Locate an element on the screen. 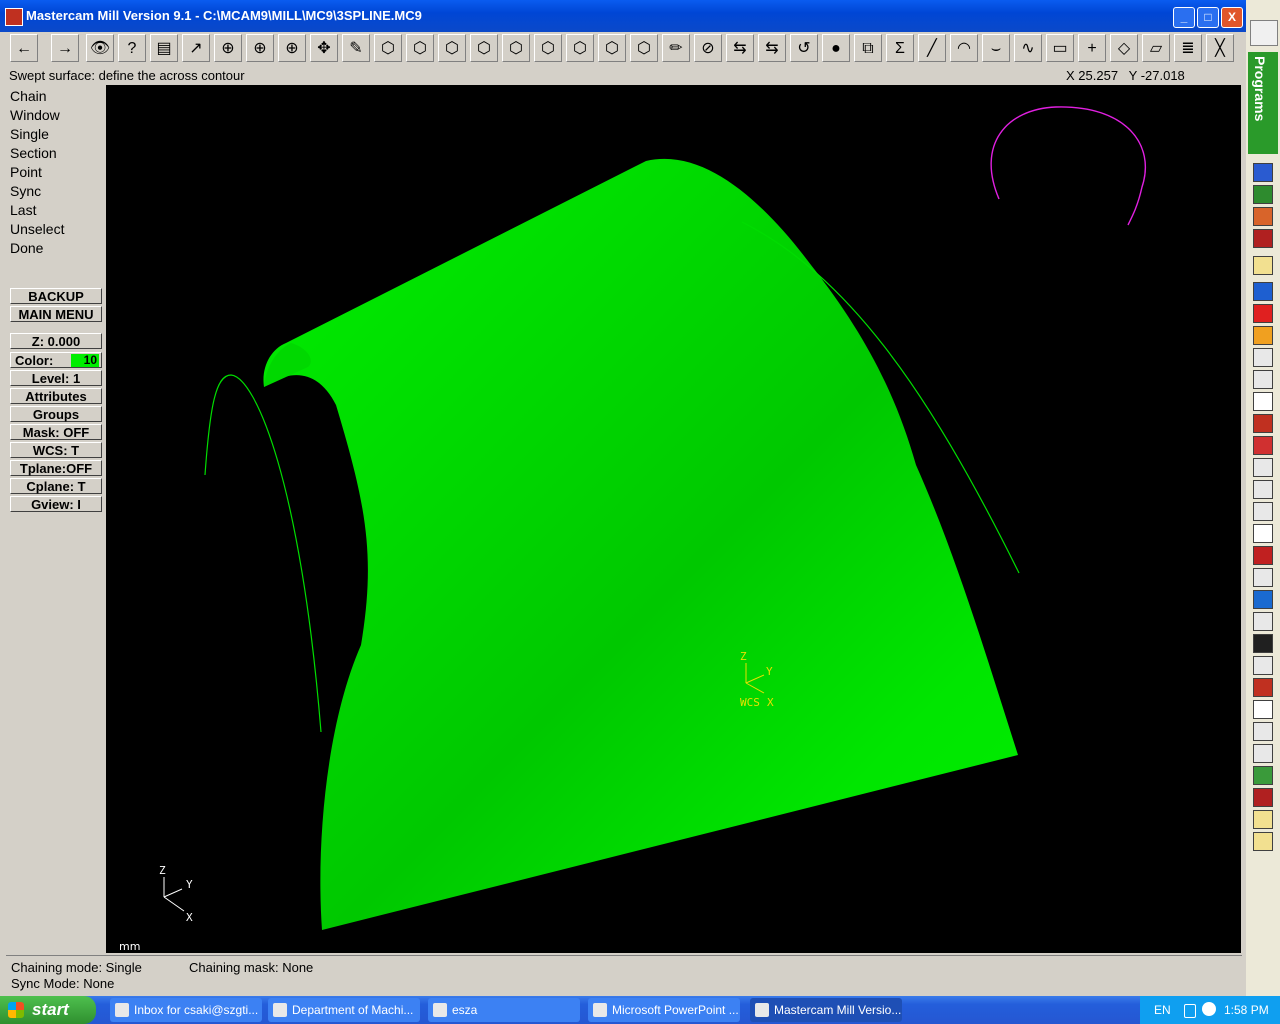  toolbar-button-cplane-side: ⬡ is located at coordinates (612, 48).